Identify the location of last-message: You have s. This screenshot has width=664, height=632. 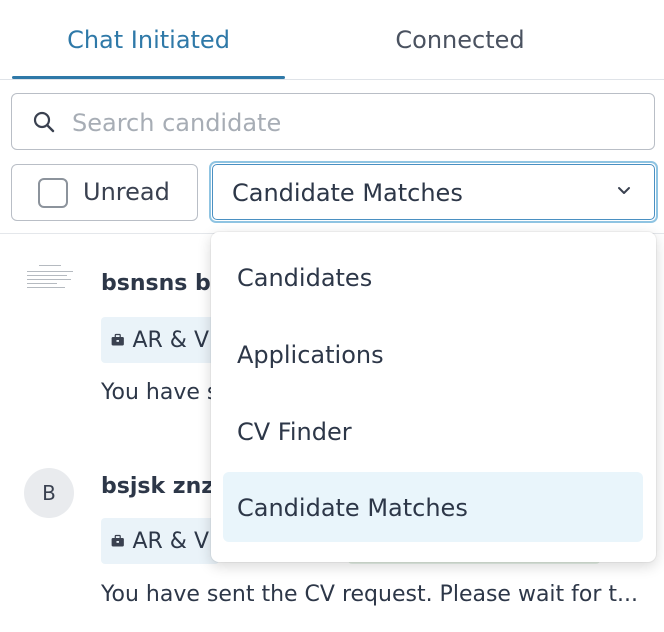
(158, 392).